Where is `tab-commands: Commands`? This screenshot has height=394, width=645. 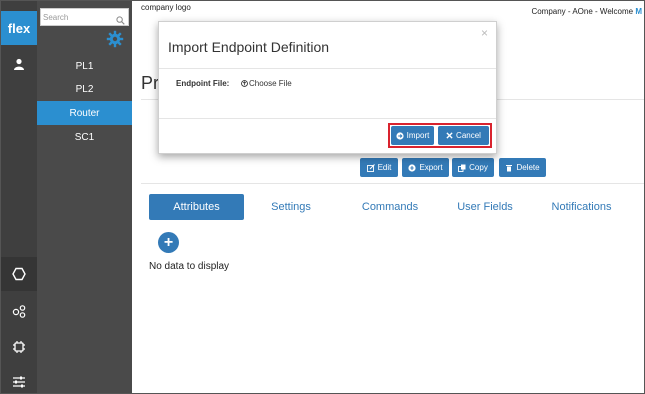
tab-commands: Commands is located at coordinates (390, 207).